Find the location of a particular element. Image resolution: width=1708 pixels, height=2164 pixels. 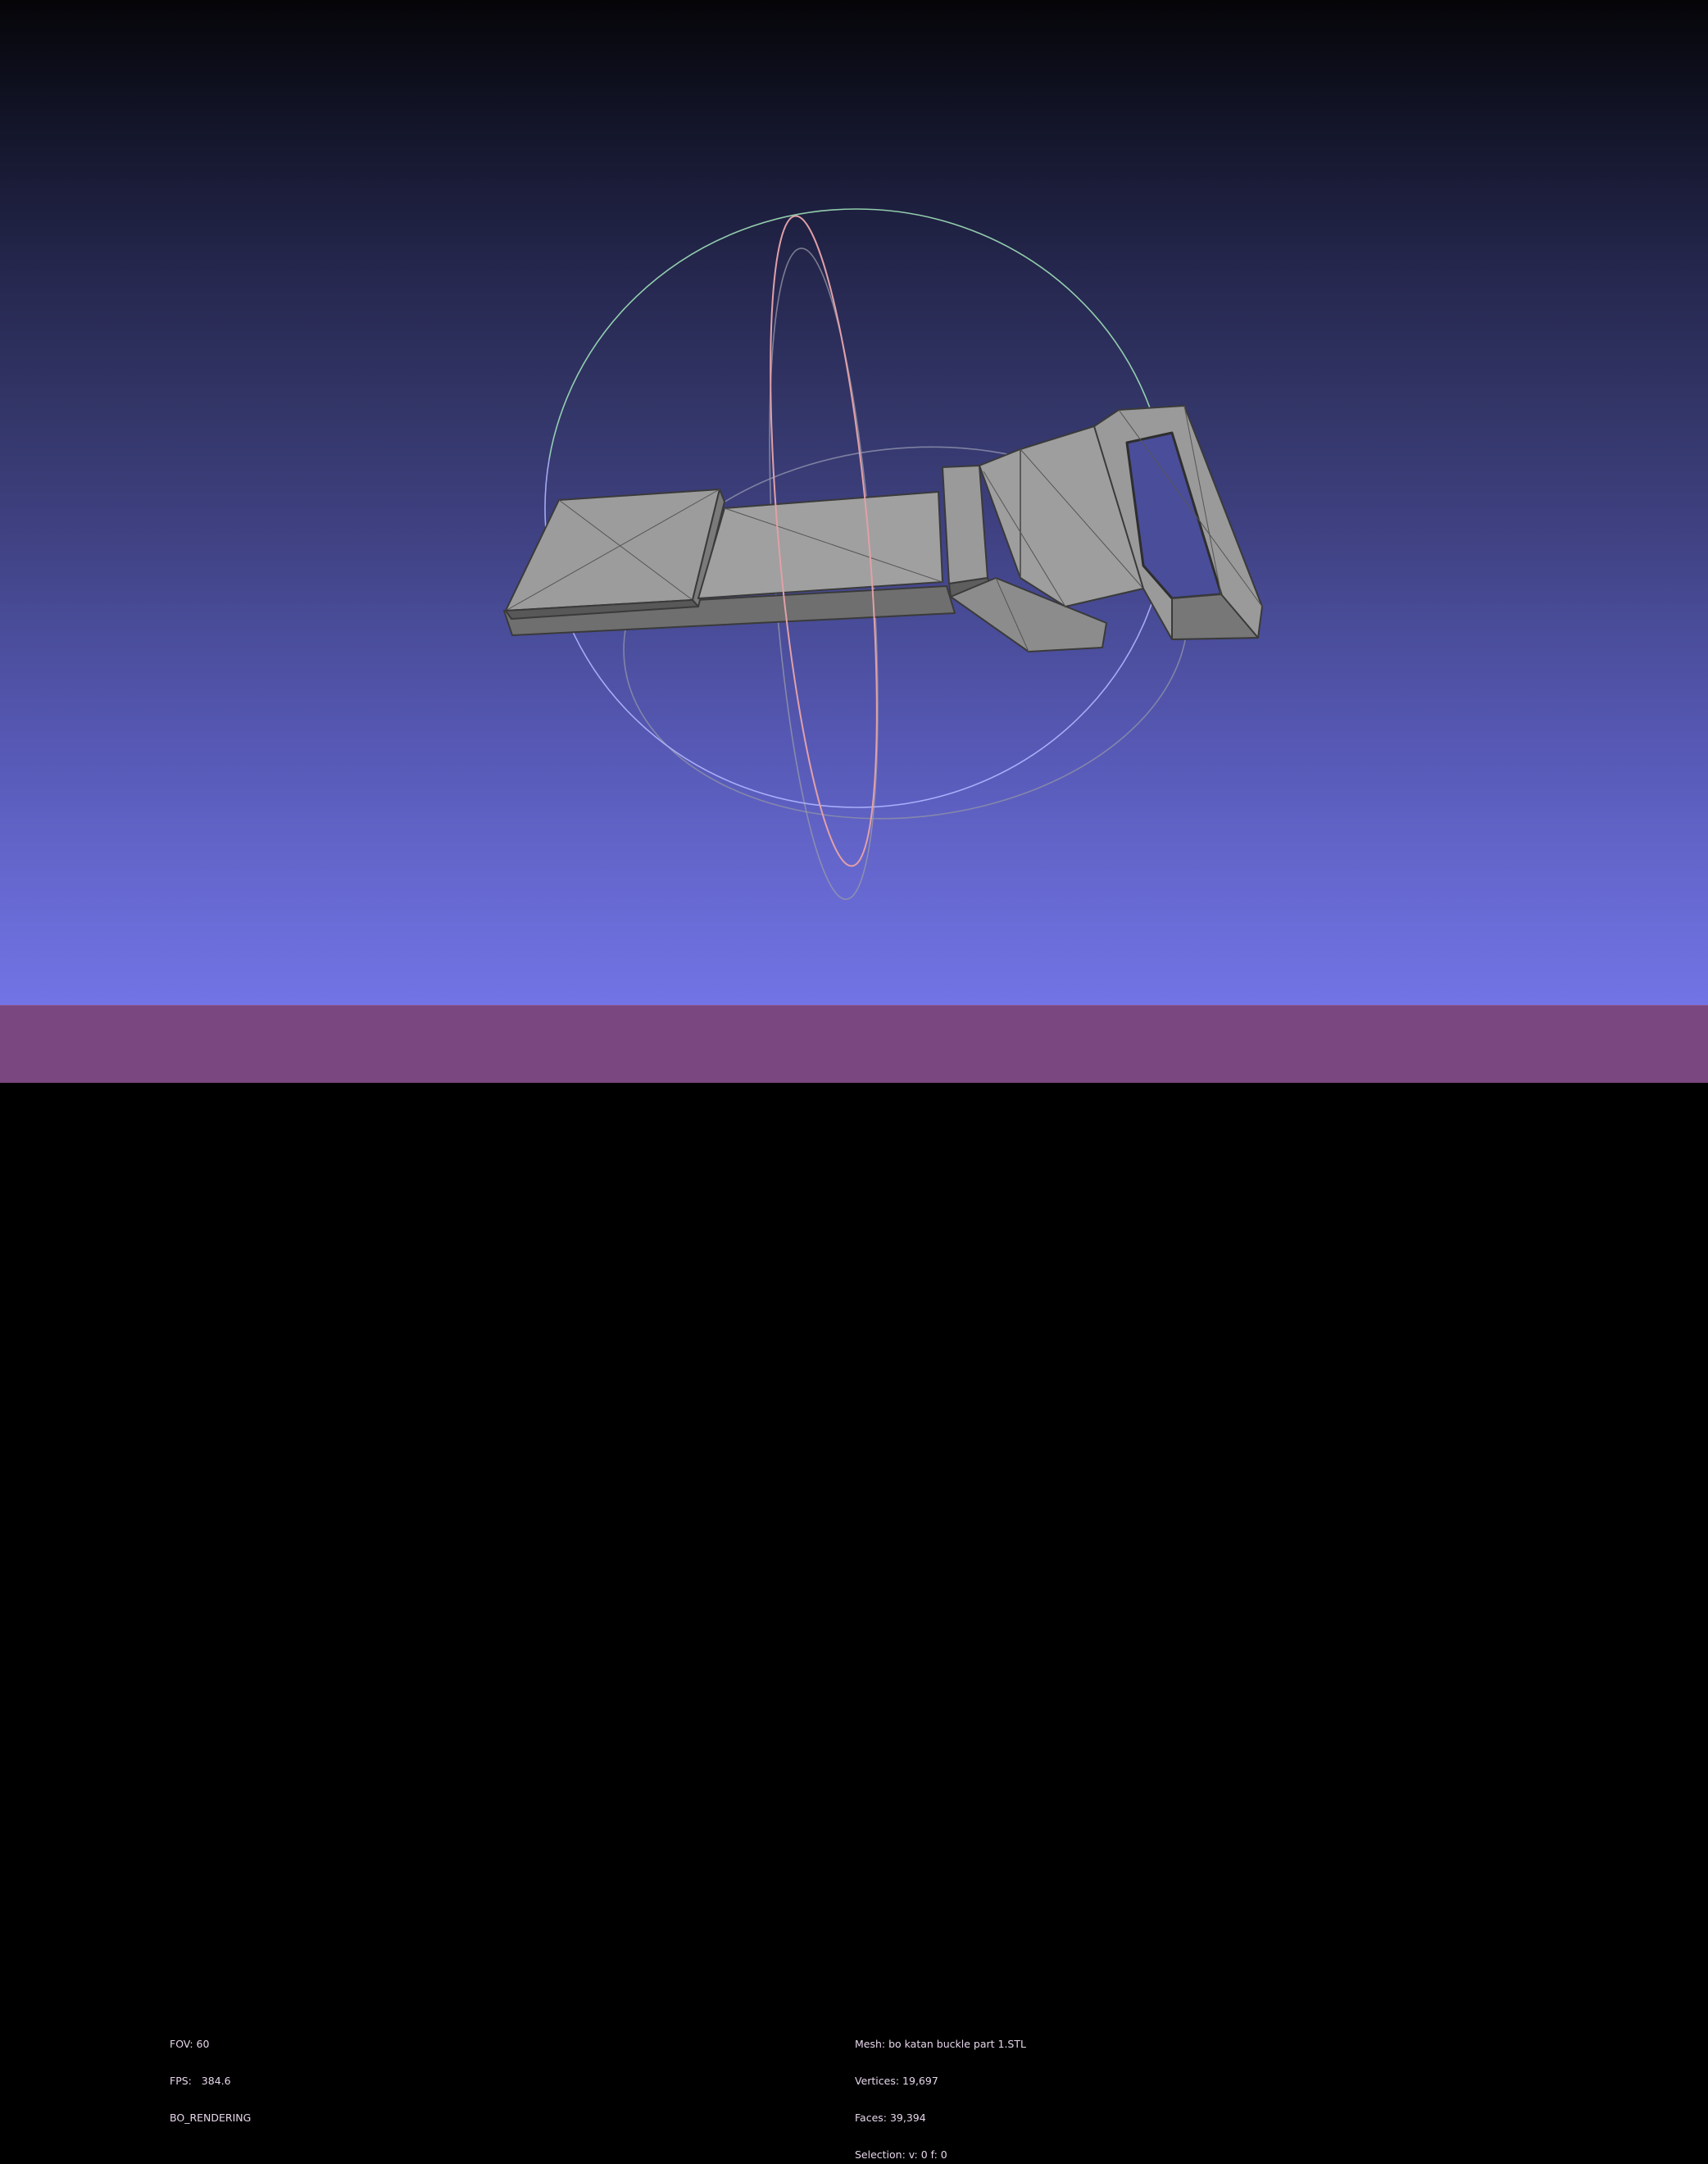

fov-readout: FOV: 60 is located at coordinates (190, 2044).